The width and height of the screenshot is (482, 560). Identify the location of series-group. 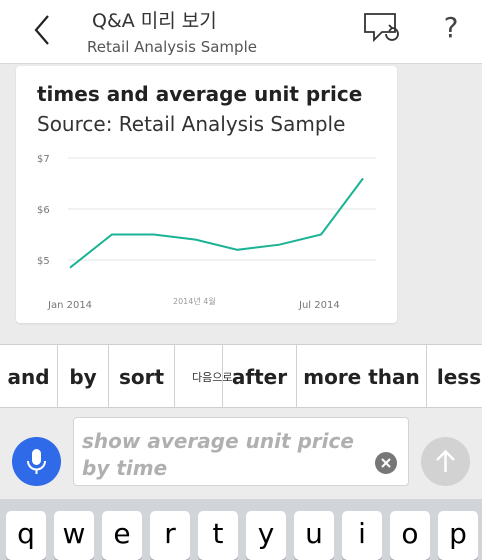
(216, 223).